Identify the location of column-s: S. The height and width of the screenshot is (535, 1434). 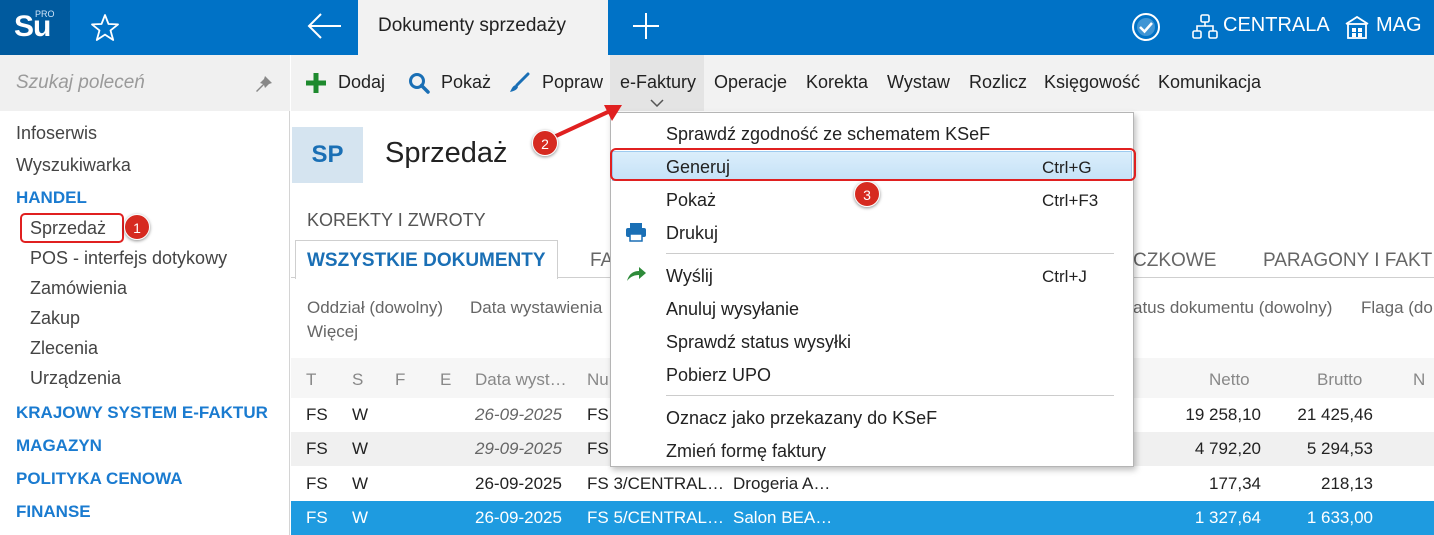
(357, 380).